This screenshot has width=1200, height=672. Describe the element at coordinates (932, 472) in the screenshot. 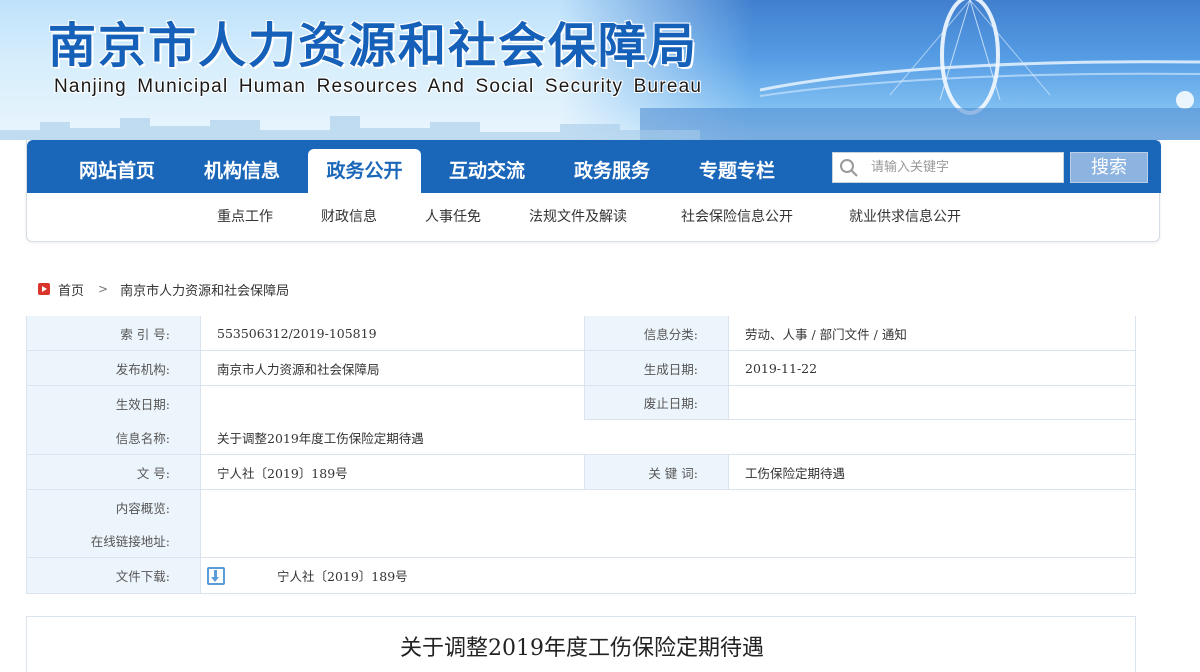

I see `keywords-value: 工伤保险定期待遇` at that location.